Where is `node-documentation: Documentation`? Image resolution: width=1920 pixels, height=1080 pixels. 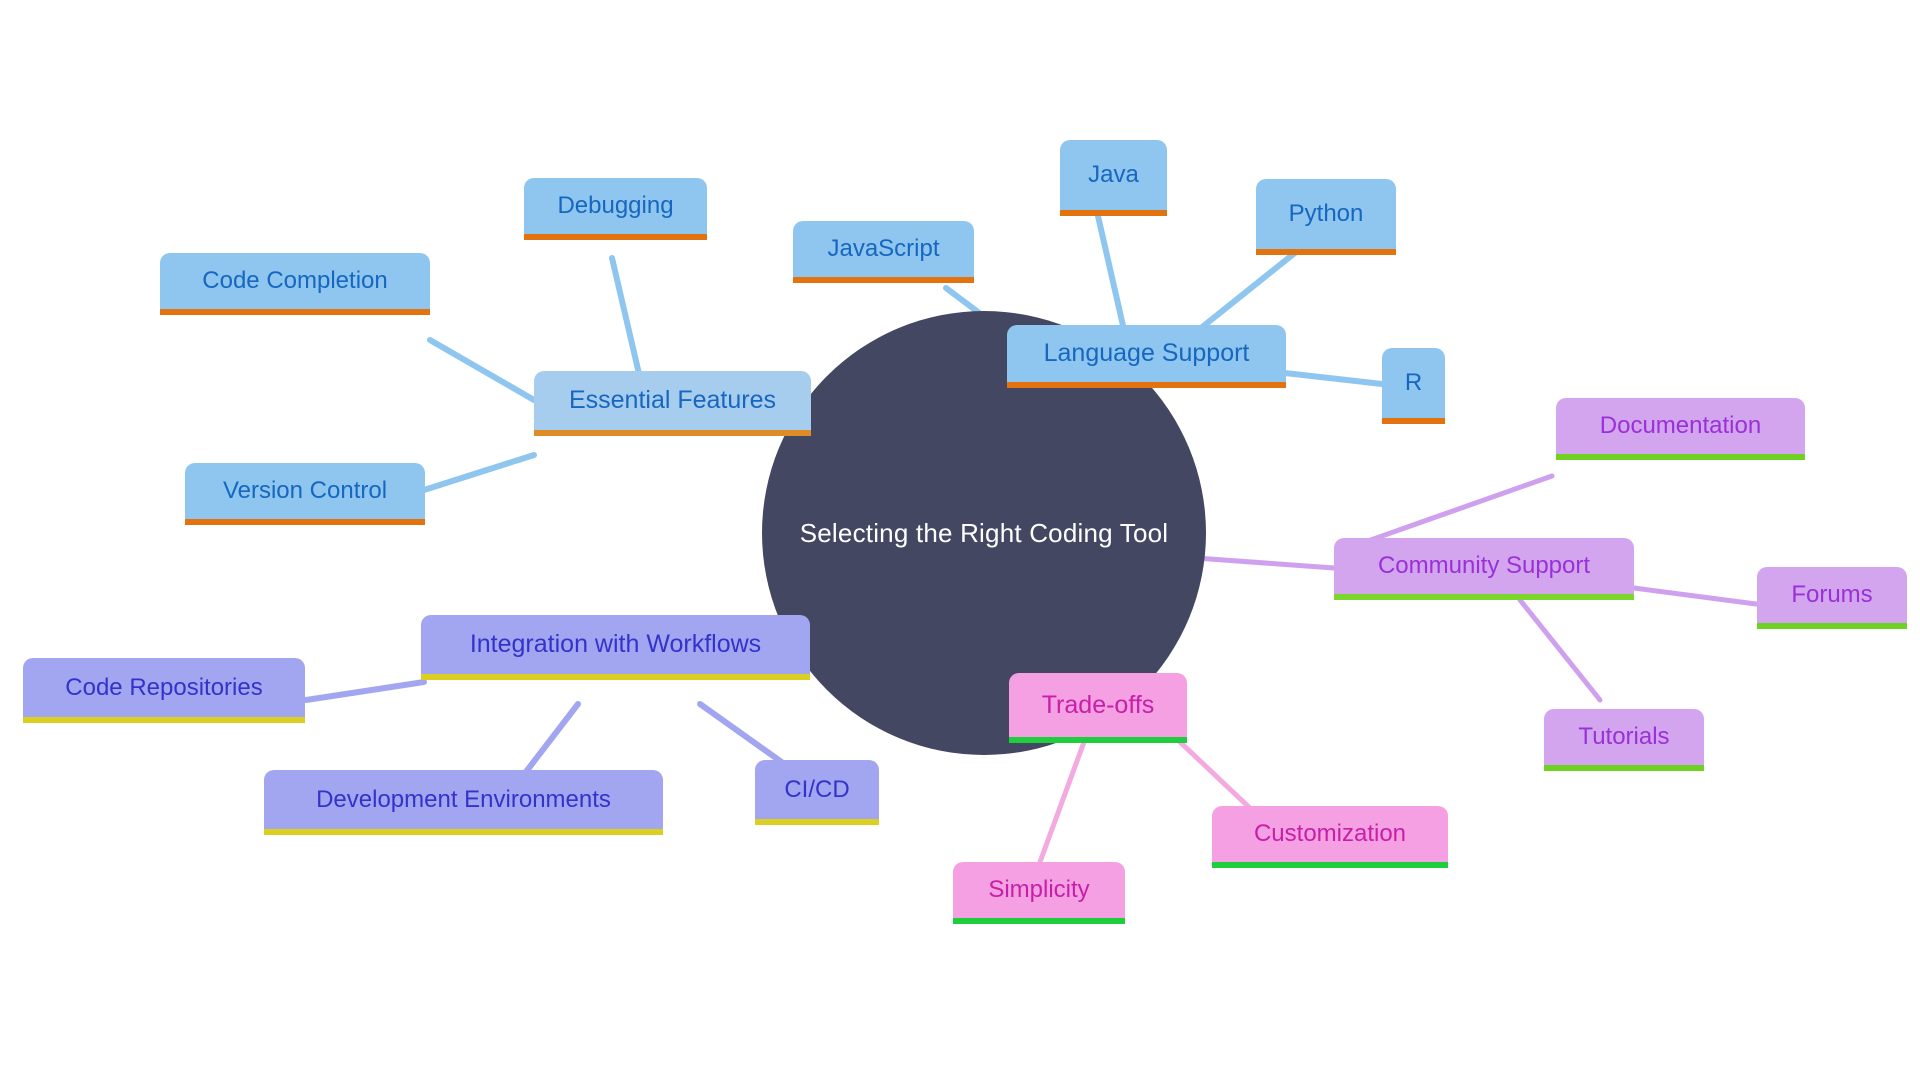 node-documentation: Documentation is located at coordinates (1680, 429).